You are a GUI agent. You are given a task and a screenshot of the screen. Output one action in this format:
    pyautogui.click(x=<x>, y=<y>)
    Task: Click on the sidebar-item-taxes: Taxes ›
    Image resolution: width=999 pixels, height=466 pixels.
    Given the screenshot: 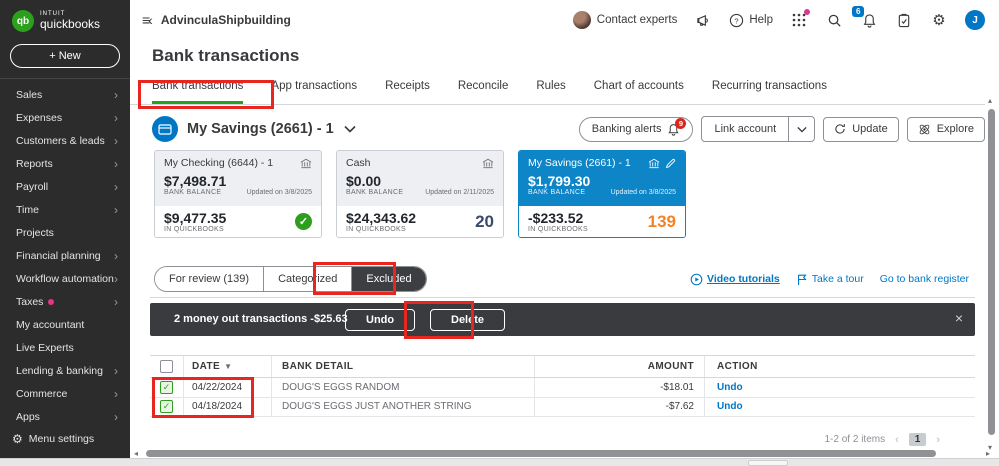 What is the action you would take?
    pyautogui.click(x=65, y=301)
    